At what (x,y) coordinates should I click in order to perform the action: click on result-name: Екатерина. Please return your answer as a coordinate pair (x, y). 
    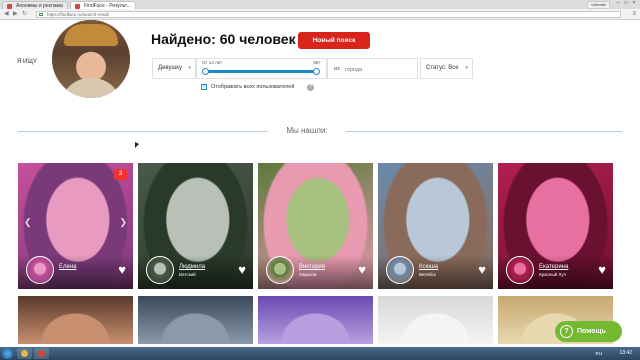
    Looking at the image, I should click on (553, 267).